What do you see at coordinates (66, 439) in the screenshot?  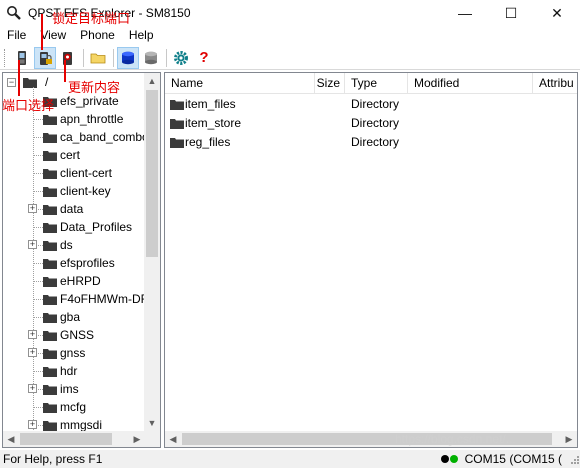 I see `tree-hscroll-thumb` at bounding box center [66, 439].